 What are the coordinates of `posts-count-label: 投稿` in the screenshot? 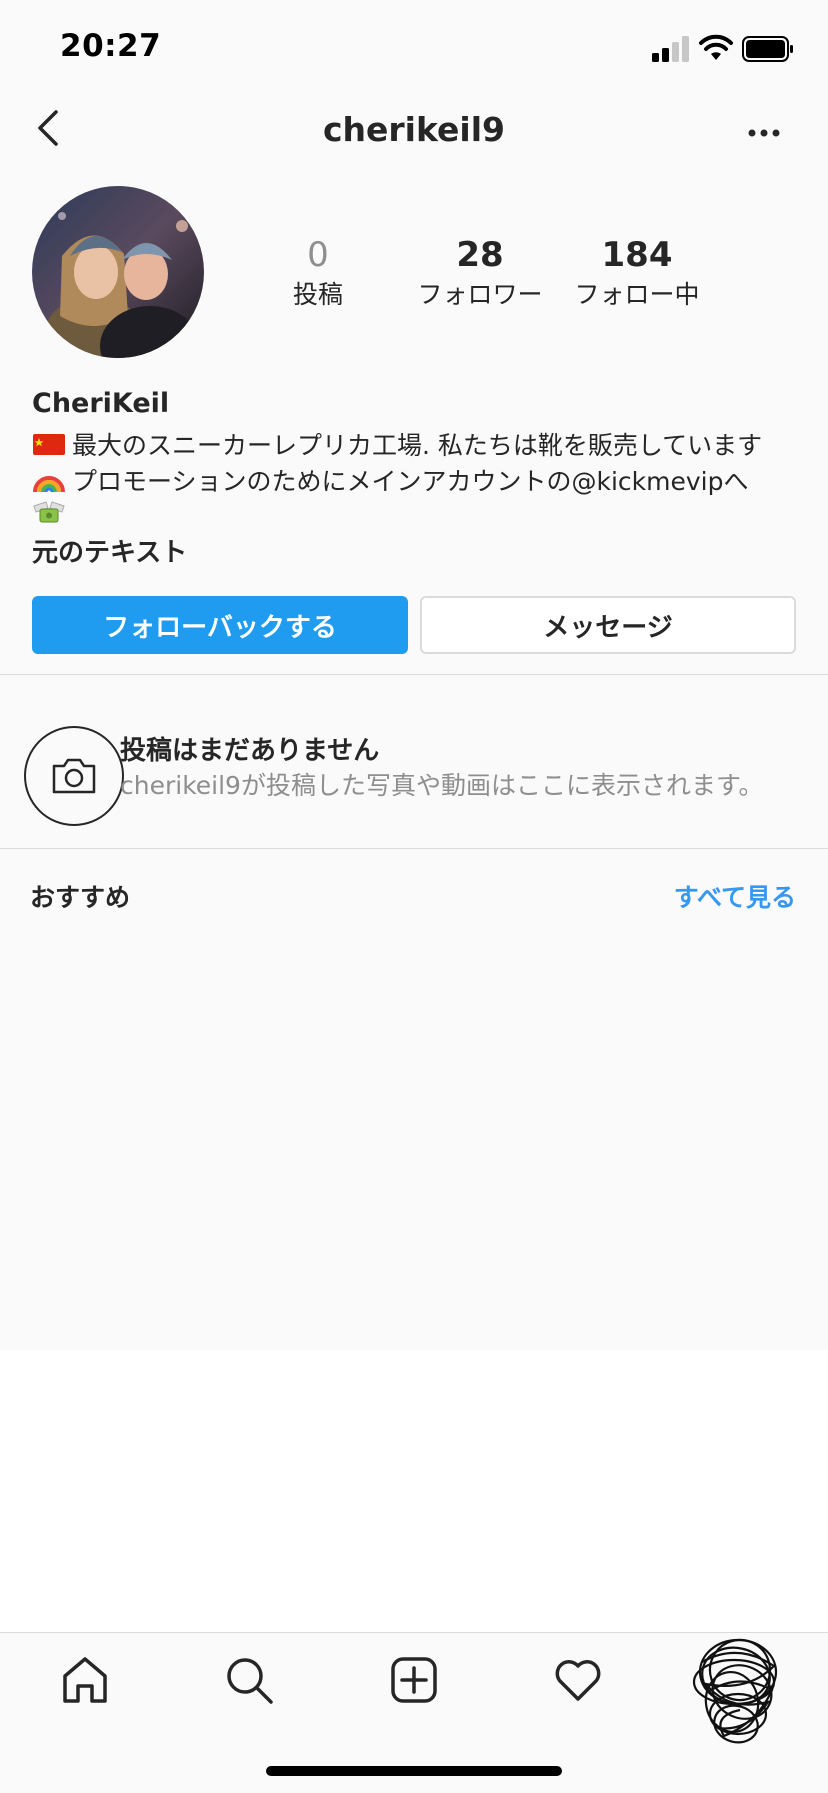 It's located at (317, 294).